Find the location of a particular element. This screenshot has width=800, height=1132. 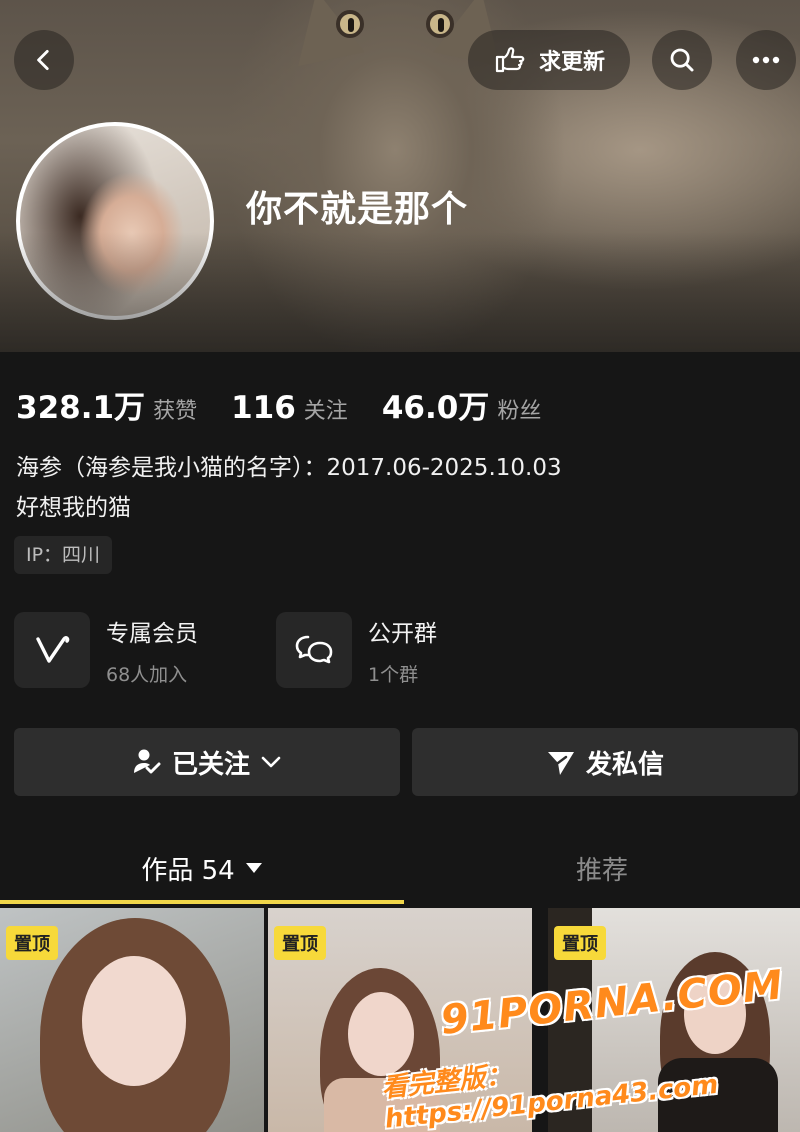

group-chat-icon is located at coordinates (314, 649).